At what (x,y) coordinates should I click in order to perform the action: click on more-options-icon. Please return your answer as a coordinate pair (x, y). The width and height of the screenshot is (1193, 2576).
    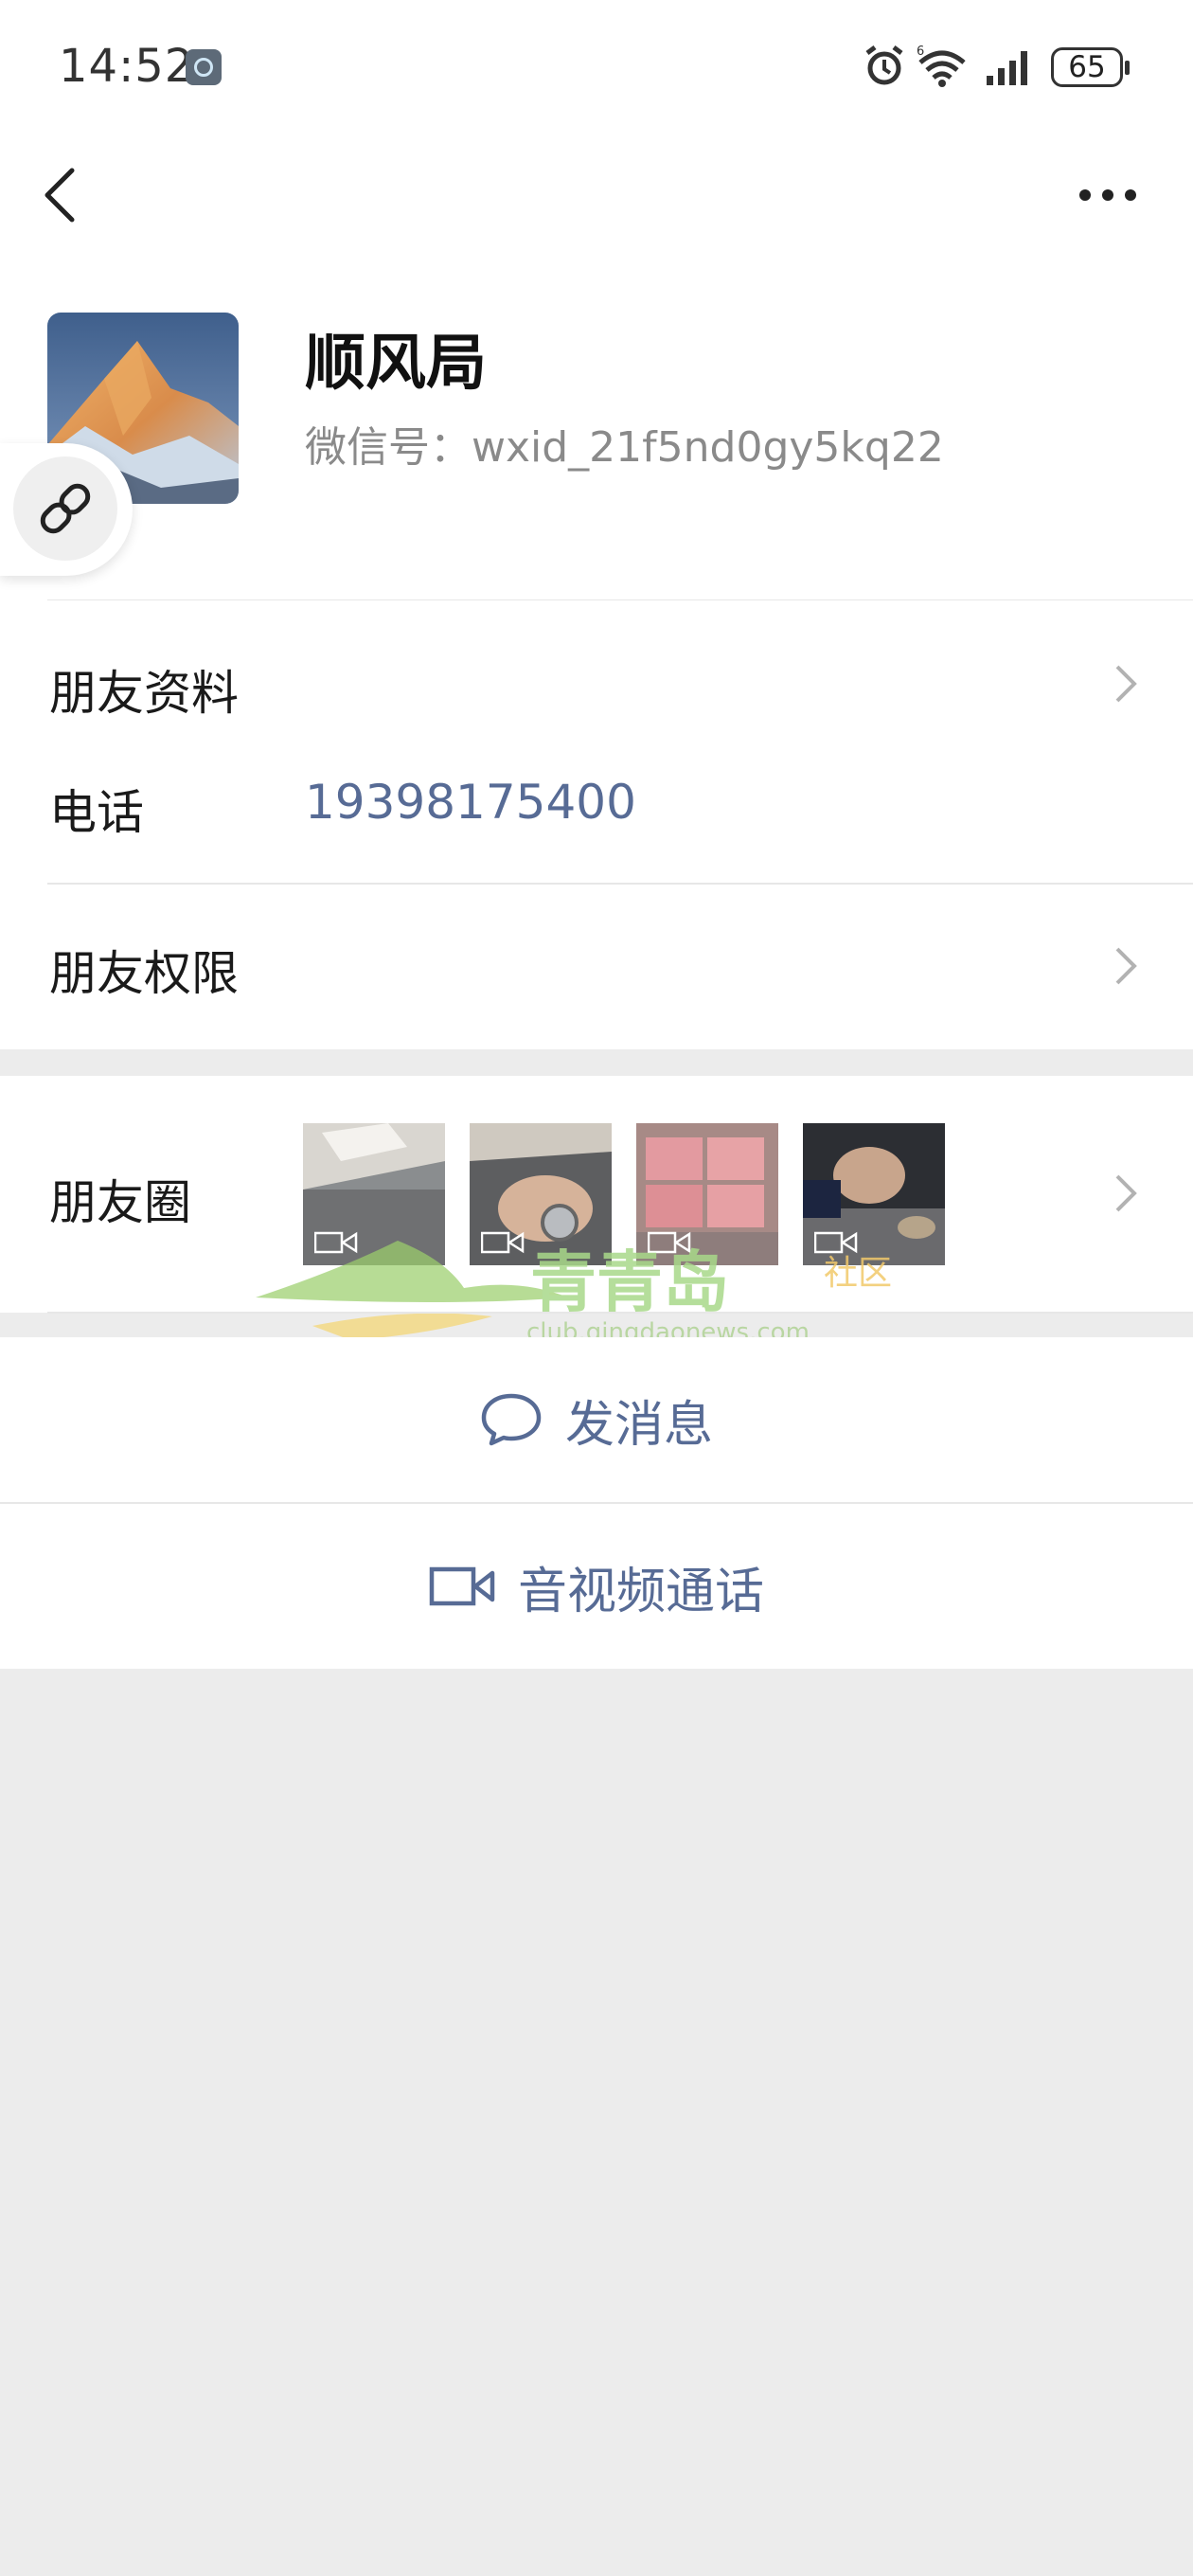
    Looking at the image, I should click on (1108, 195).